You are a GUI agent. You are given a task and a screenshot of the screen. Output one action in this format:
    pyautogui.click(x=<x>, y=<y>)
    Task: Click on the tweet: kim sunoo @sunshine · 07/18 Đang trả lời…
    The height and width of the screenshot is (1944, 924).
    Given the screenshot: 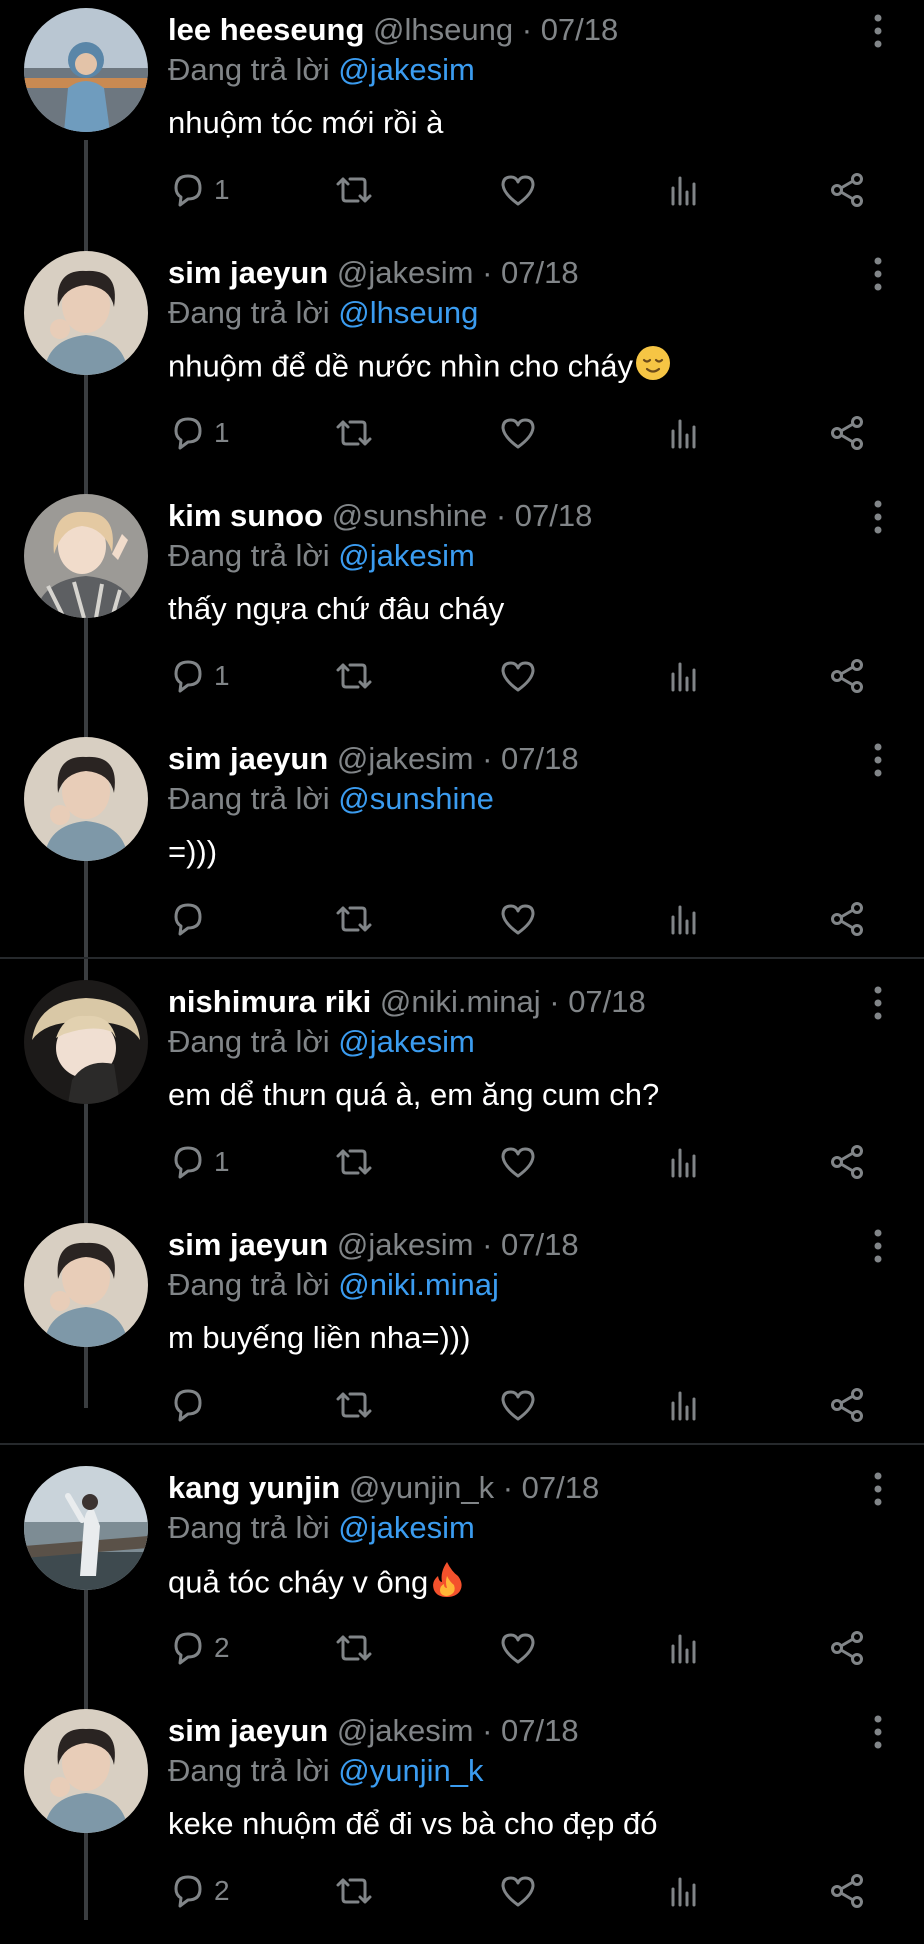 What is the action you would take?
    pyautogui.click(x=462, y=607)
    